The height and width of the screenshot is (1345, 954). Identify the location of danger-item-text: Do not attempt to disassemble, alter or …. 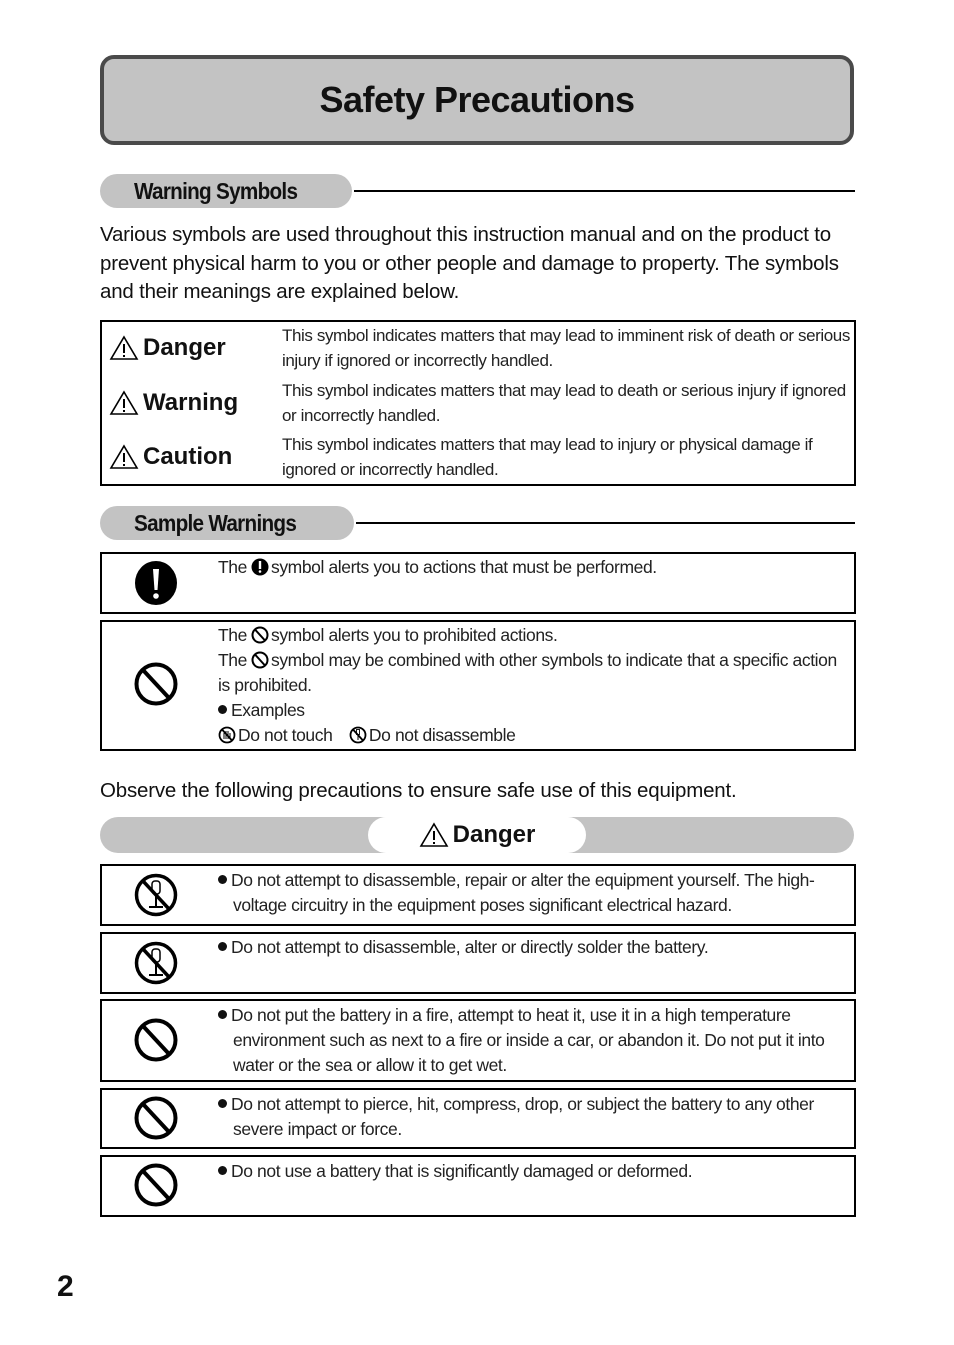
(470, 947).